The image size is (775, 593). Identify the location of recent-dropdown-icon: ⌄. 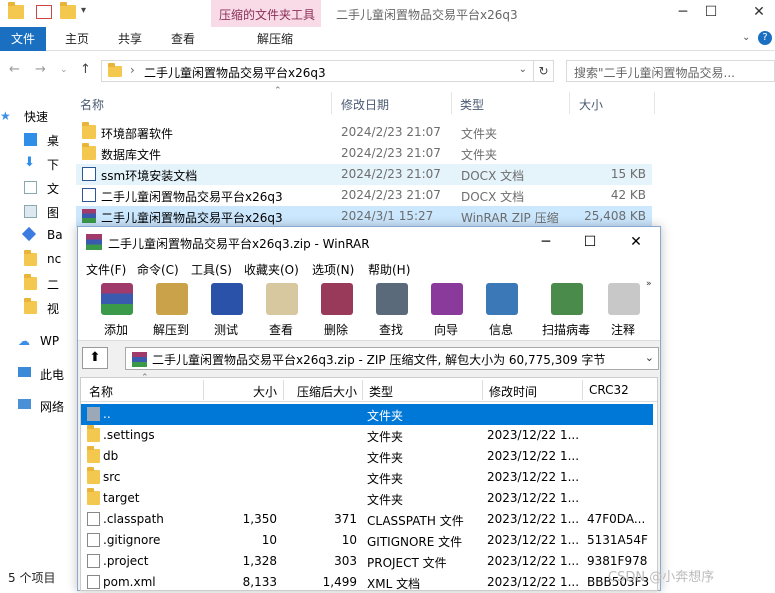
(64, 70).